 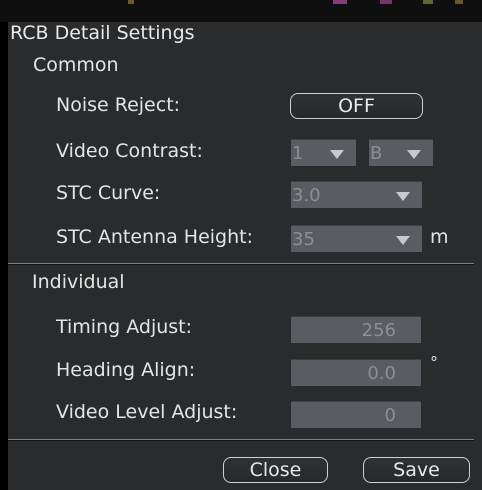 I want to click on noise-reject-label: Noise Reject:, so click(x=118, y=105).